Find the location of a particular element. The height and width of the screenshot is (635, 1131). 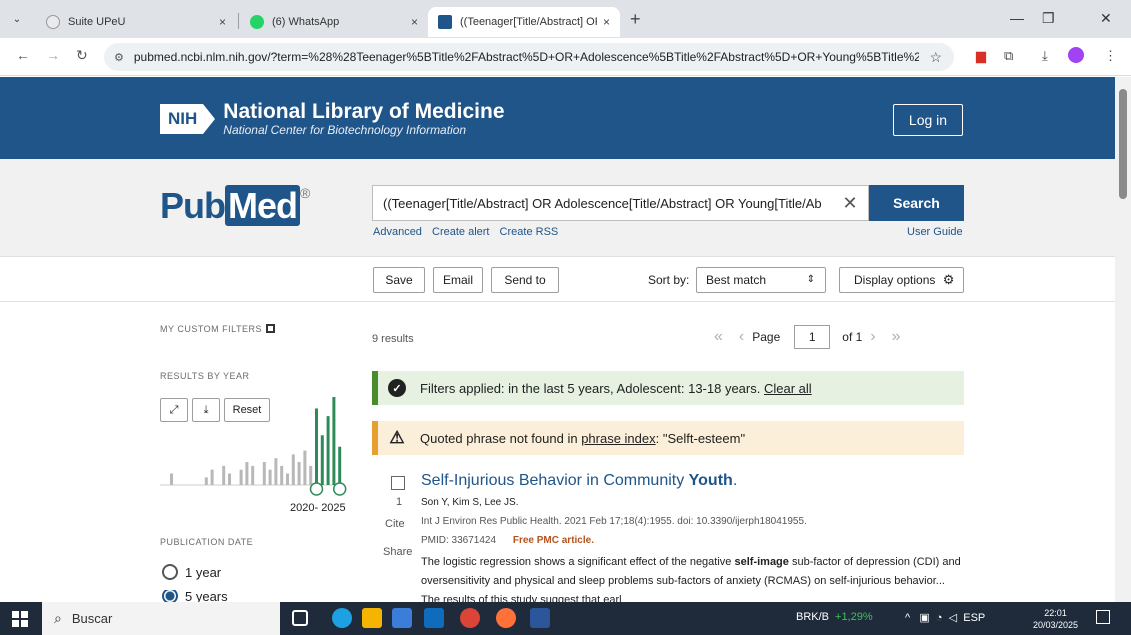

page-scrollbar is located at coordinates (1123, 339).